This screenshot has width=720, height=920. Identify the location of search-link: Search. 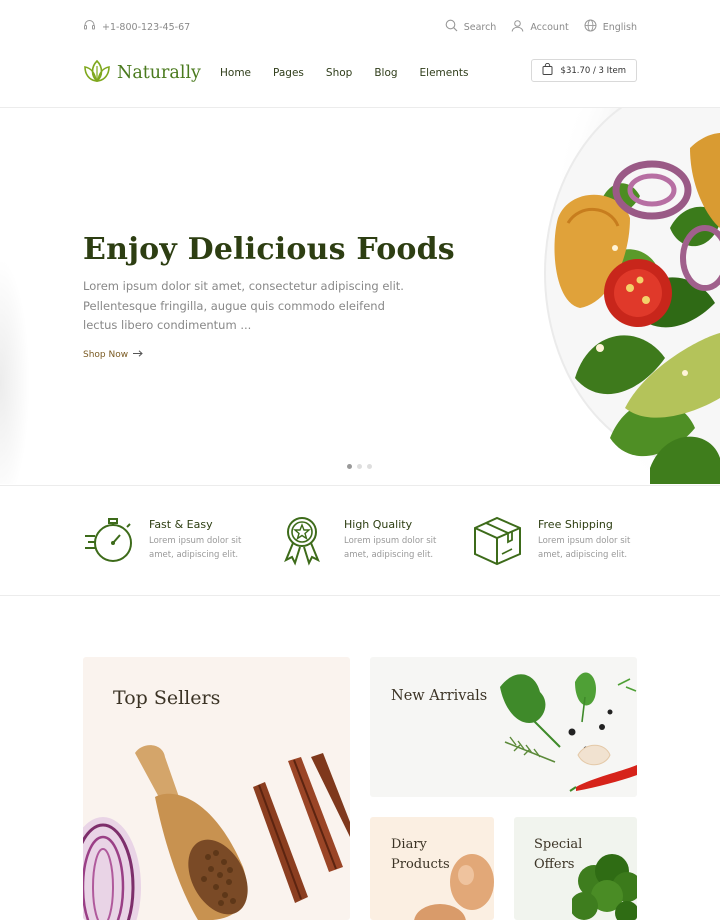
(471, 27).